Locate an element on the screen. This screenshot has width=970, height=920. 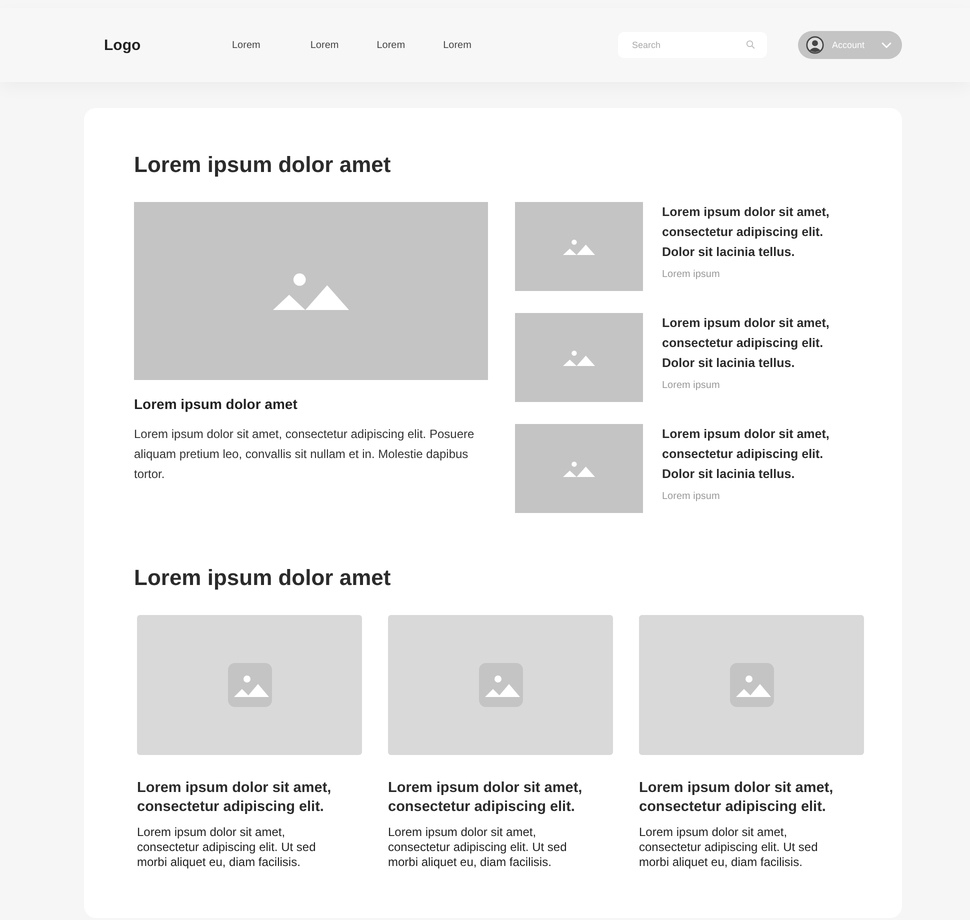
user-avatar-icon is located at coordinates (815, 45).